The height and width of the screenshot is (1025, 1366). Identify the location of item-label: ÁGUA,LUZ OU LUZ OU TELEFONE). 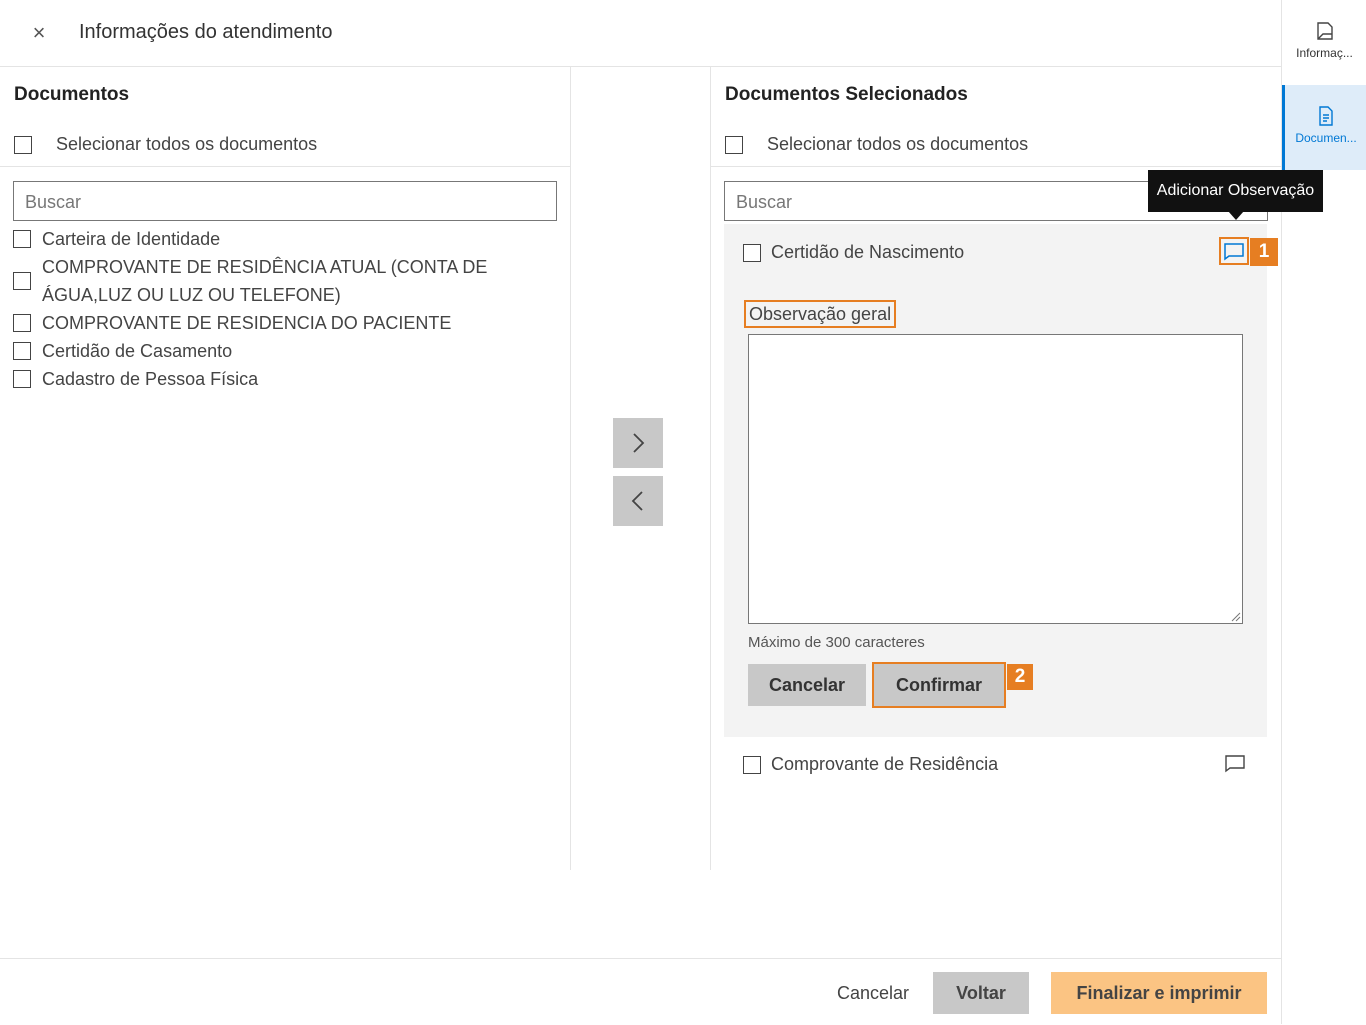
(191, 295).